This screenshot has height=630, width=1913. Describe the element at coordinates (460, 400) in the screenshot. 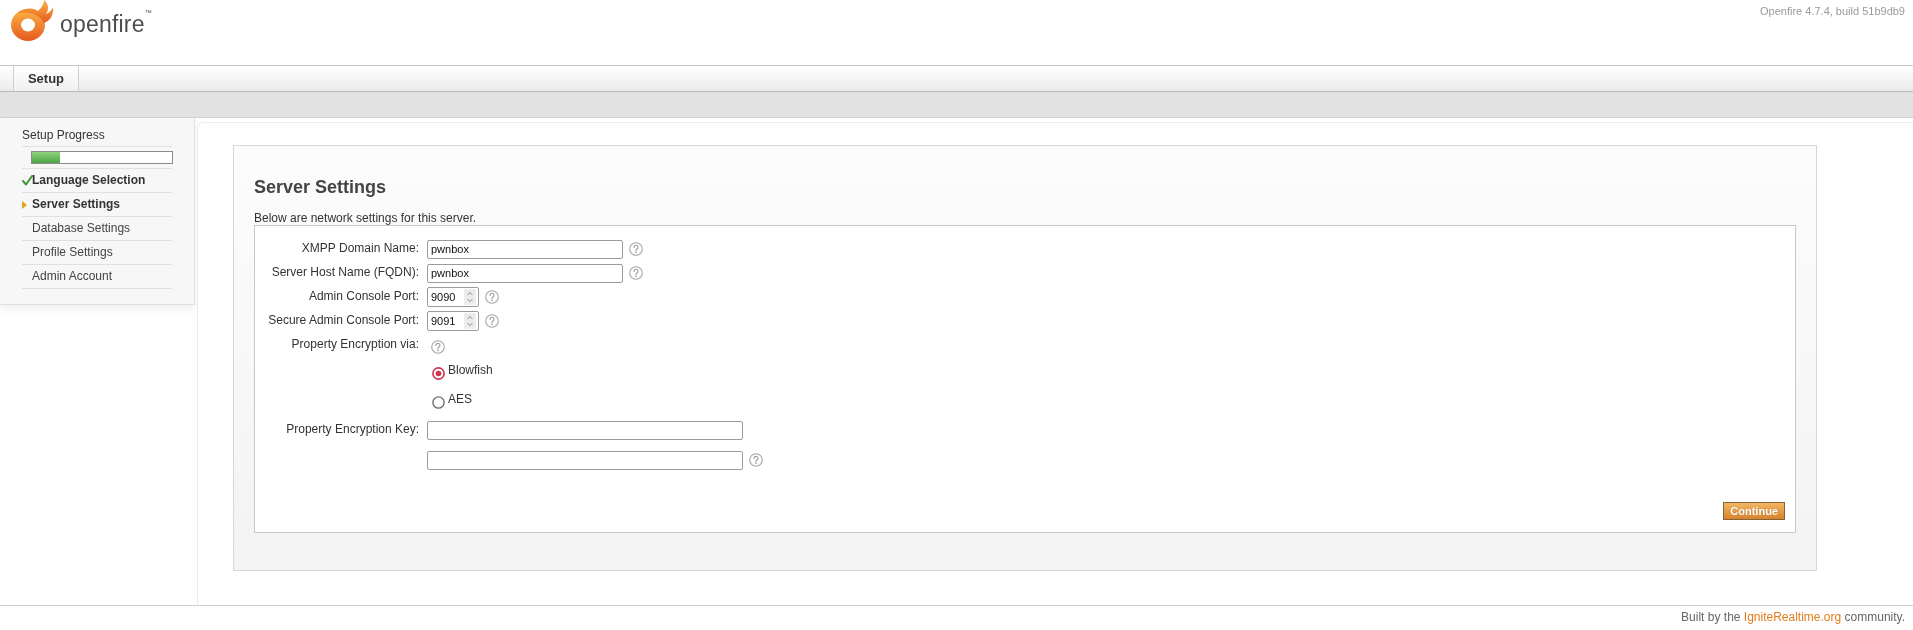

I see `option-label: AES` at that location.